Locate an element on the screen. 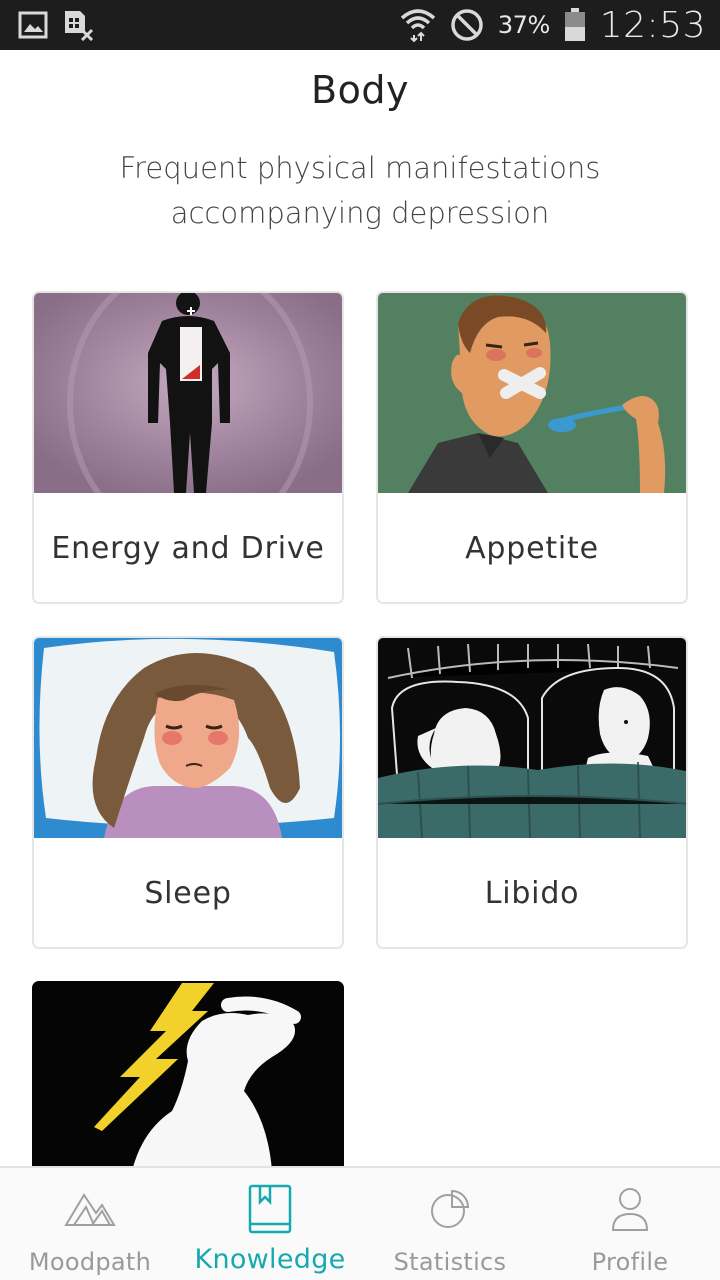  card-appetite: Appetite is located at coordinates (532, 447).